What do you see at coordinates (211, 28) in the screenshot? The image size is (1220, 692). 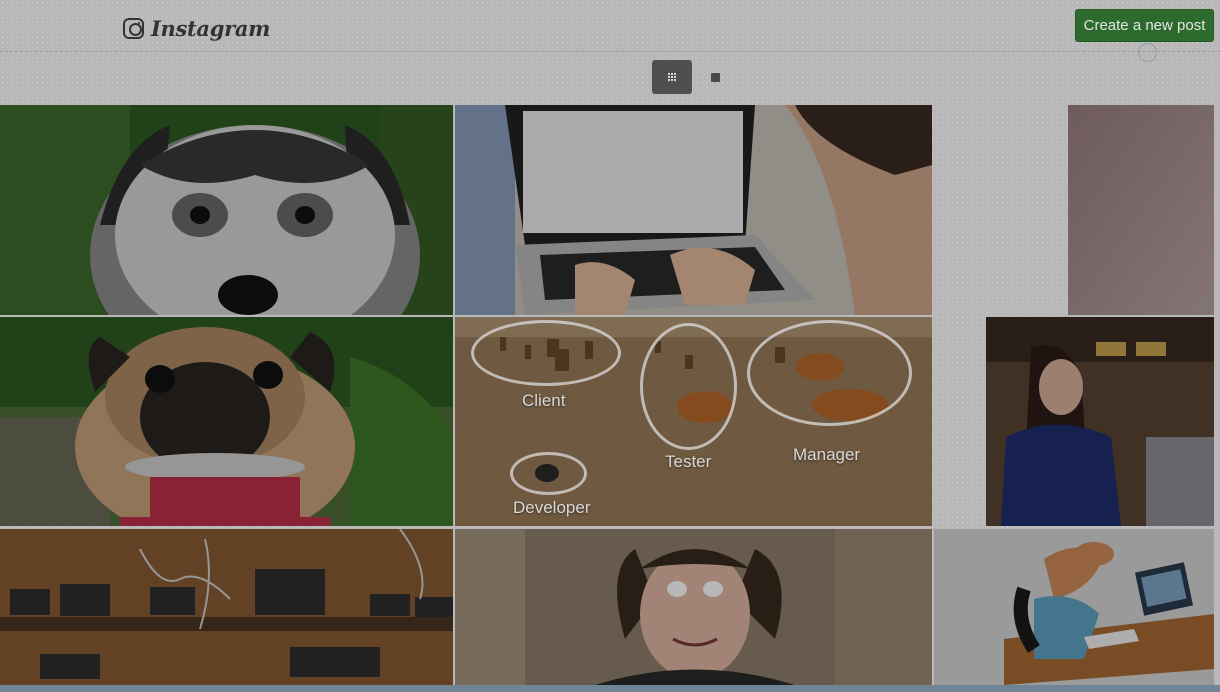 I see `logo-text: Instagram` at bounding box center [211, 28].